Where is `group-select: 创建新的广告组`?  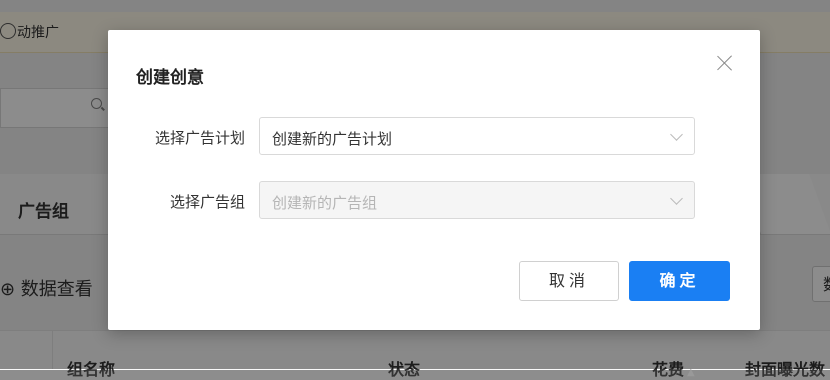
group-select: 创建新的广告组 is located at coordinates (477, 200).